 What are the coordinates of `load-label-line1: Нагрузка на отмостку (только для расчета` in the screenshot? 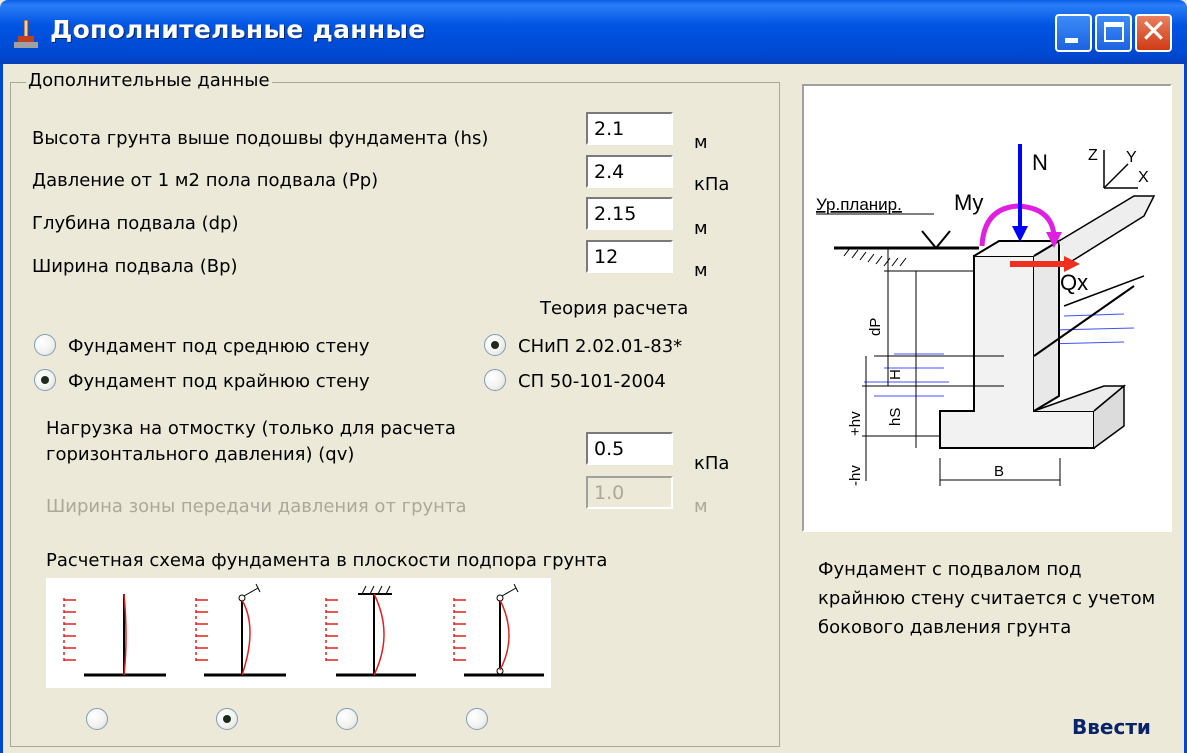 It's located at (251, 428).